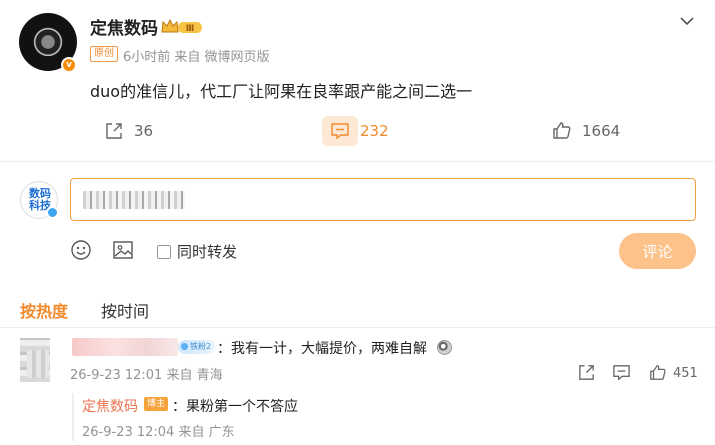 The width and height of the screenshot is (715, 445). Describe the element at coordinates (128, 131) in the screenshot. I see `repost-button: 36` at that location.